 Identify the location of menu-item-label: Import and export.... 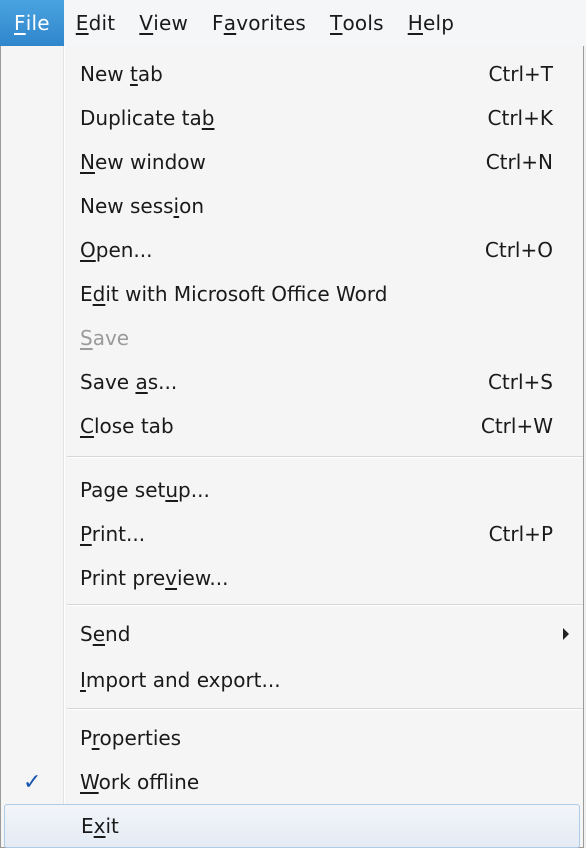
(180, 680).